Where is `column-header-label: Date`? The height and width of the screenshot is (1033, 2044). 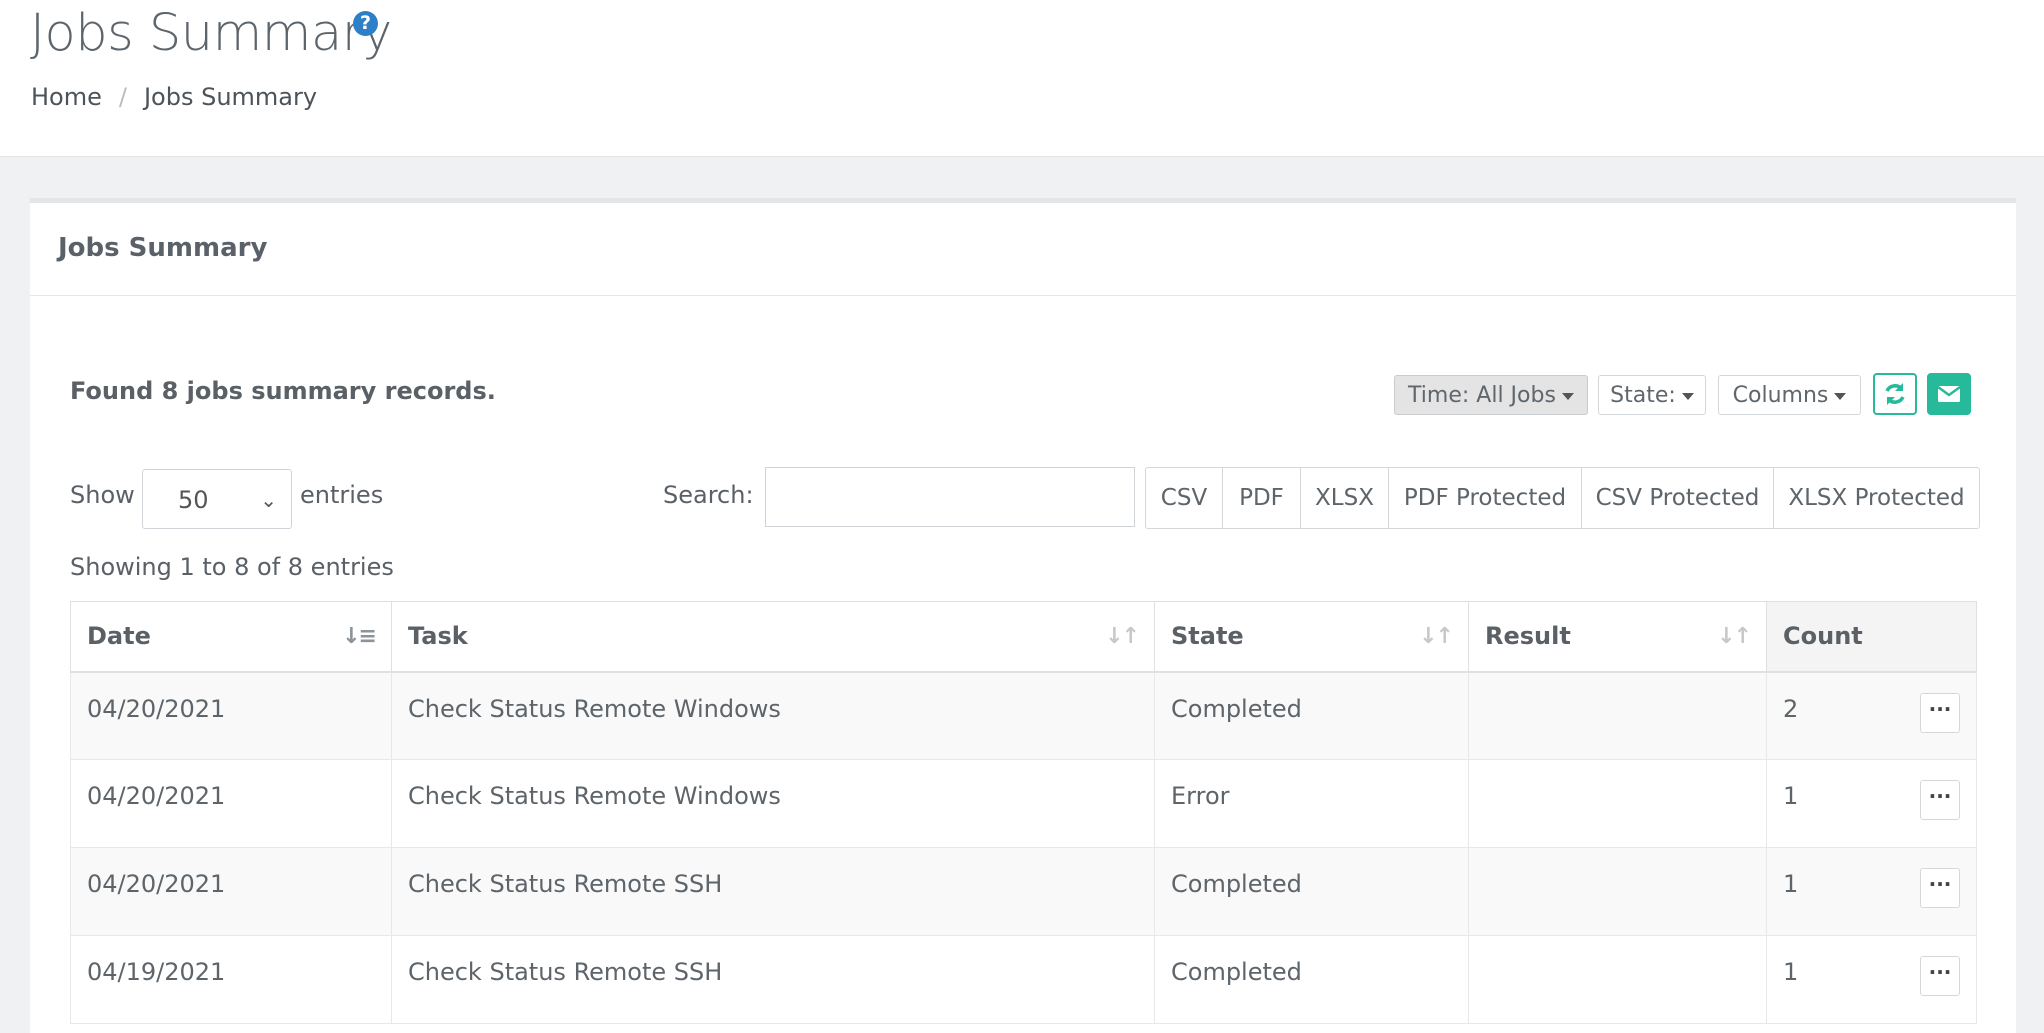
column-header-label: Date is located at coordinates (119, 636).